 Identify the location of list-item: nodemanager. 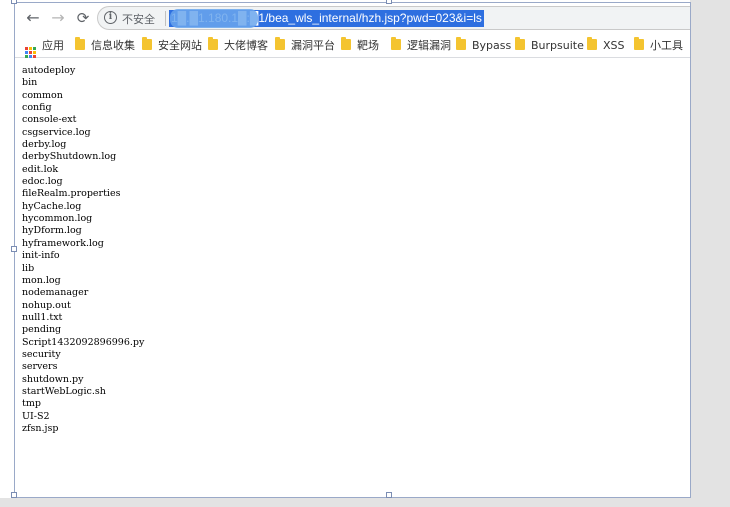
(55, 293).